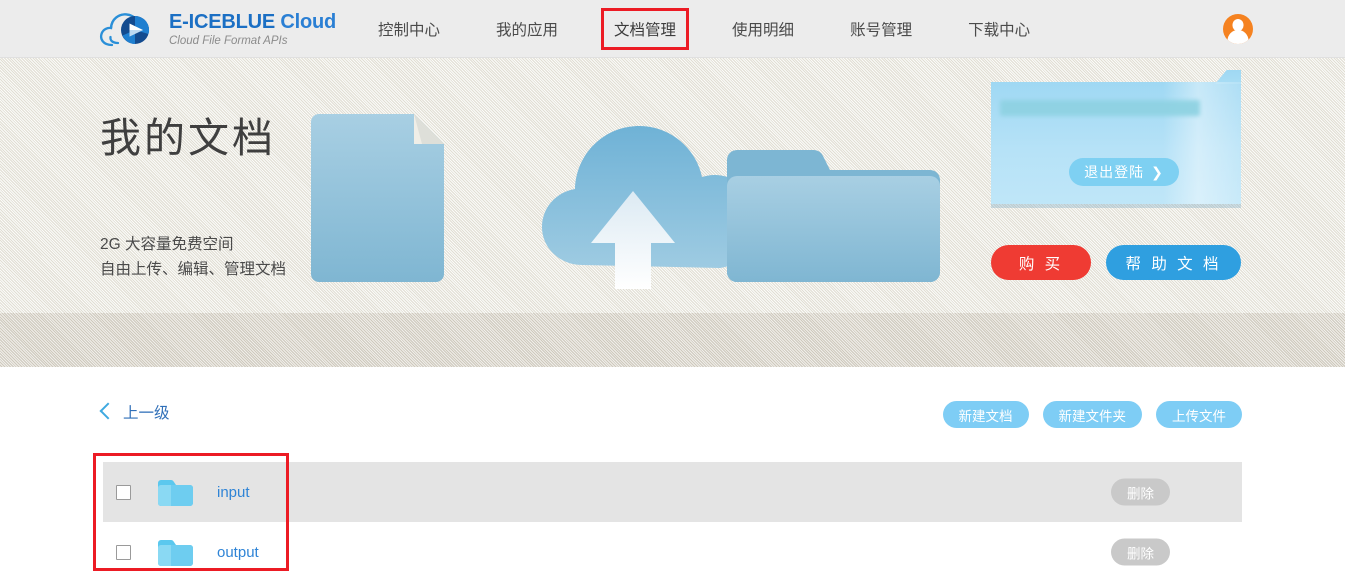 The width and height of the screenshot is (1345, 577). Describe the element at coordinates (672, 549) in the screenshot. I see `table-row: output 删除` at that location.